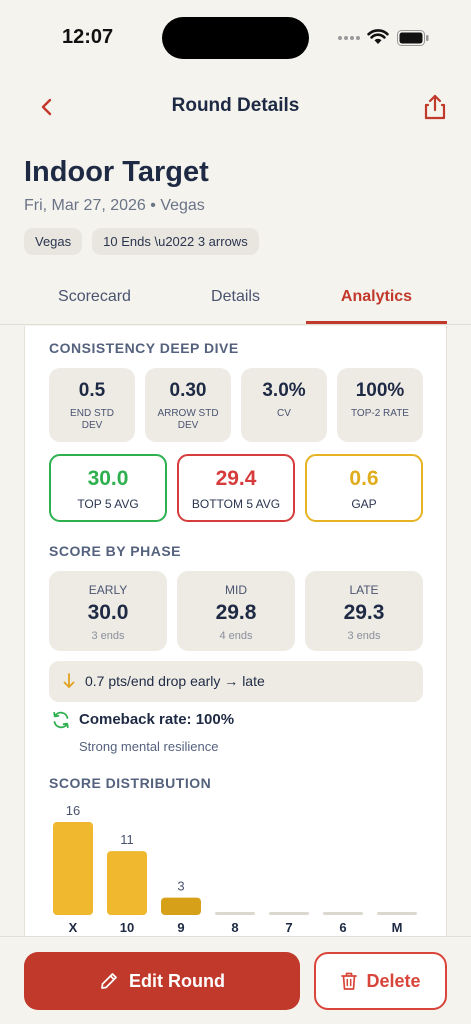 The image size is (471, 1024). What do you see at coordinates (149, 746) in the screenshot?
I see `comeback-note: Strong mental resilience` at bounding box center [149, 746].